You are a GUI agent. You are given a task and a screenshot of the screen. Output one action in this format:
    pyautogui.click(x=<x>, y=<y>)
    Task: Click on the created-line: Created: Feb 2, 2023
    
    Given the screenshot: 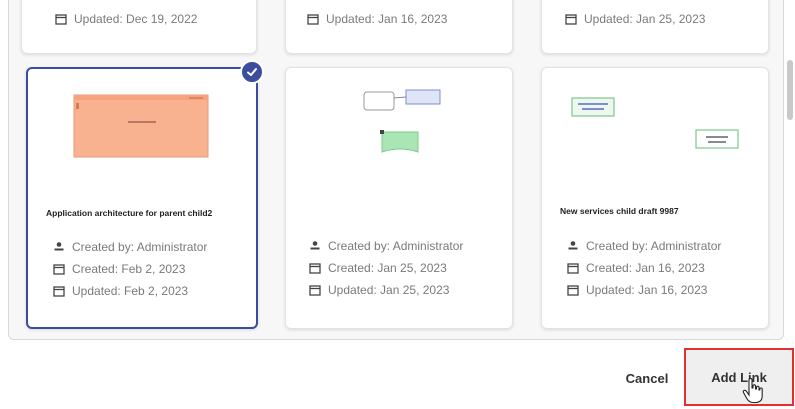 What is the action you would take?
    pyautogui.click(x=118, y=269)
    